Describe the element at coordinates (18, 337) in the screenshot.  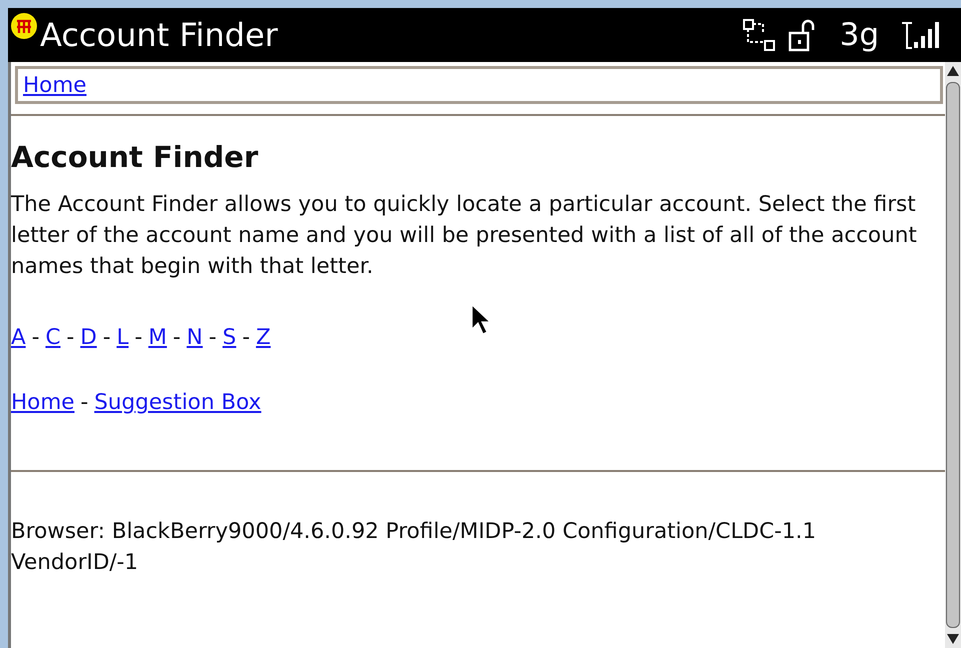
I see `letter-link: A` at that location.